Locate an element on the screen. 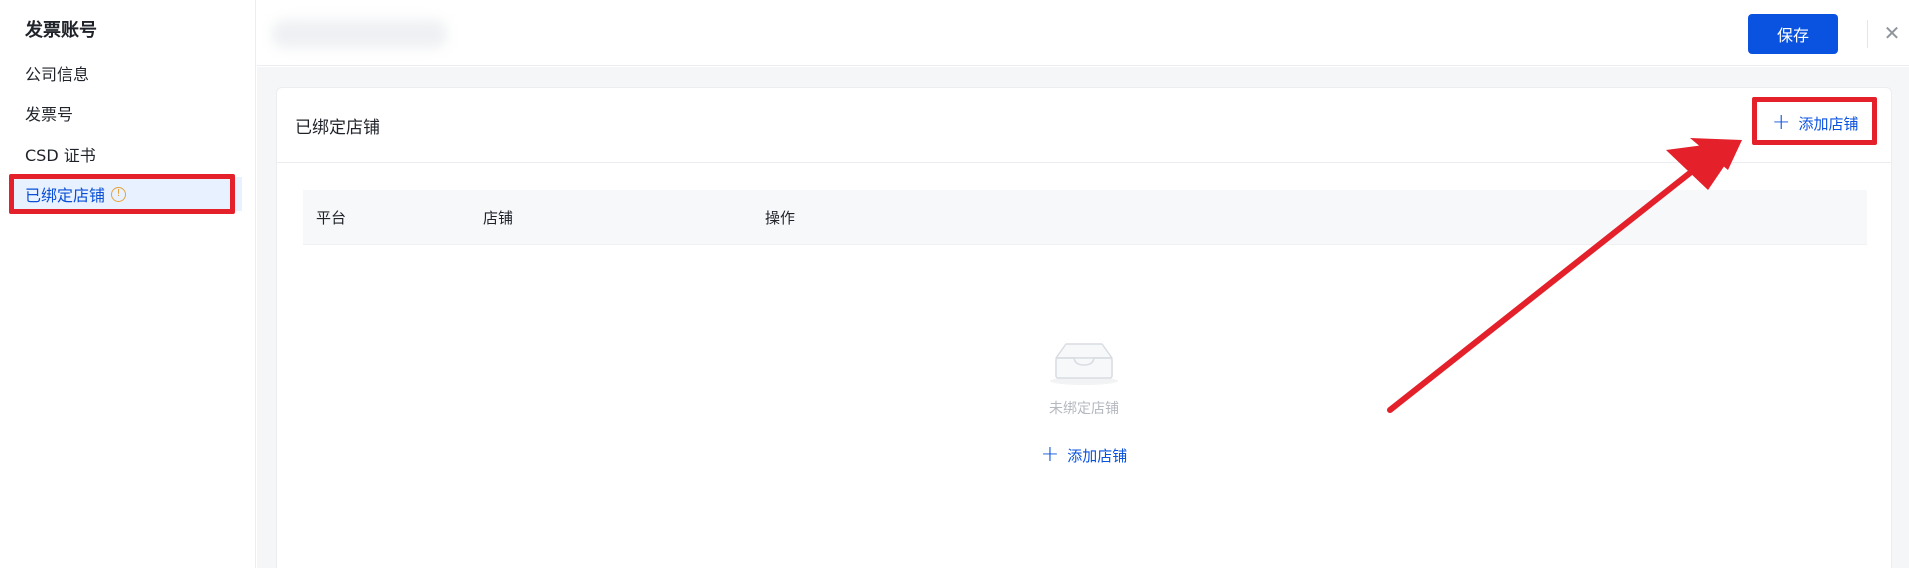 This screenshot has width=1909, height=568. column-header-store: 店铺 is located at coordinates (498, 217).